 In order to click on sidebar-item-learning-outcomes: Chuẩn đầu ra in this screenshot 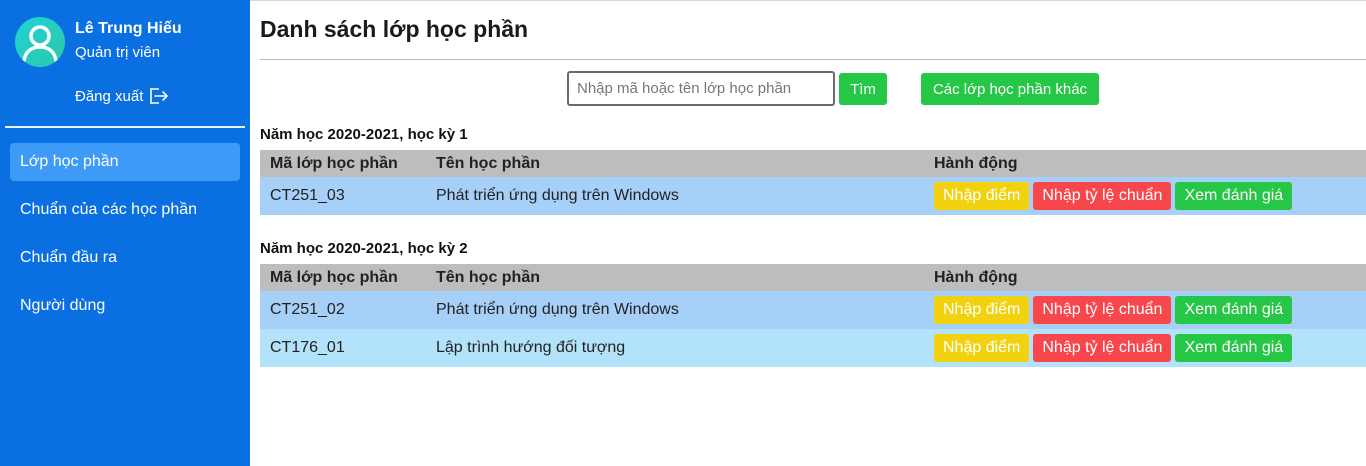, I will do `click(125, 258)`.